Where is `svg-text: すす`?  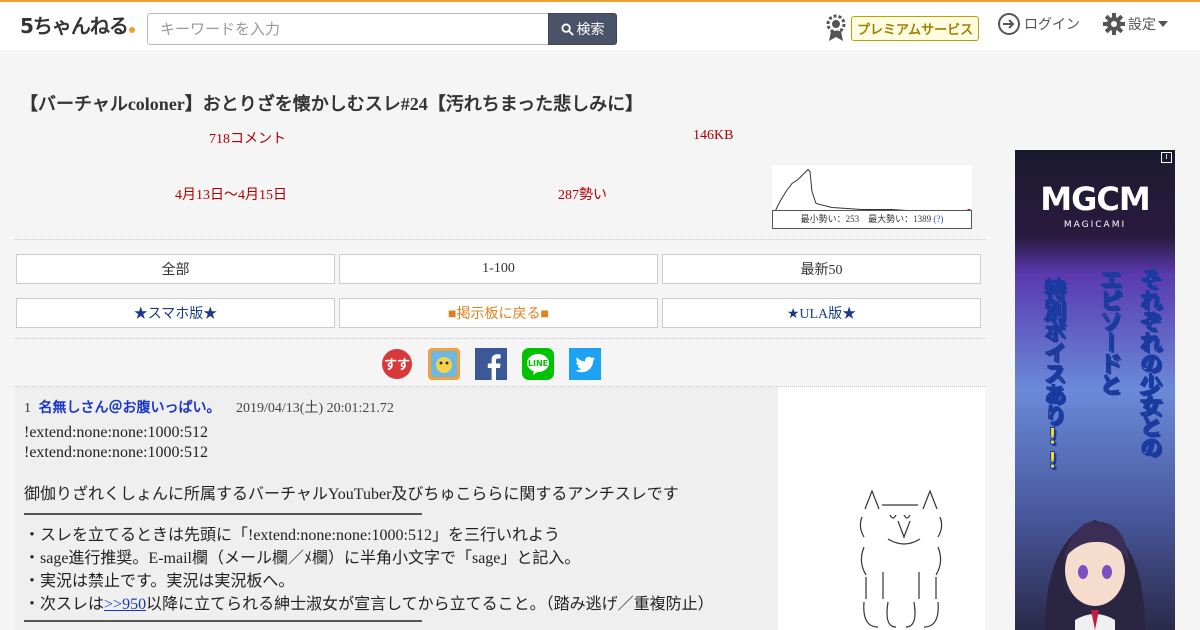 svg-text: すす is located at coordinates (397, 365).